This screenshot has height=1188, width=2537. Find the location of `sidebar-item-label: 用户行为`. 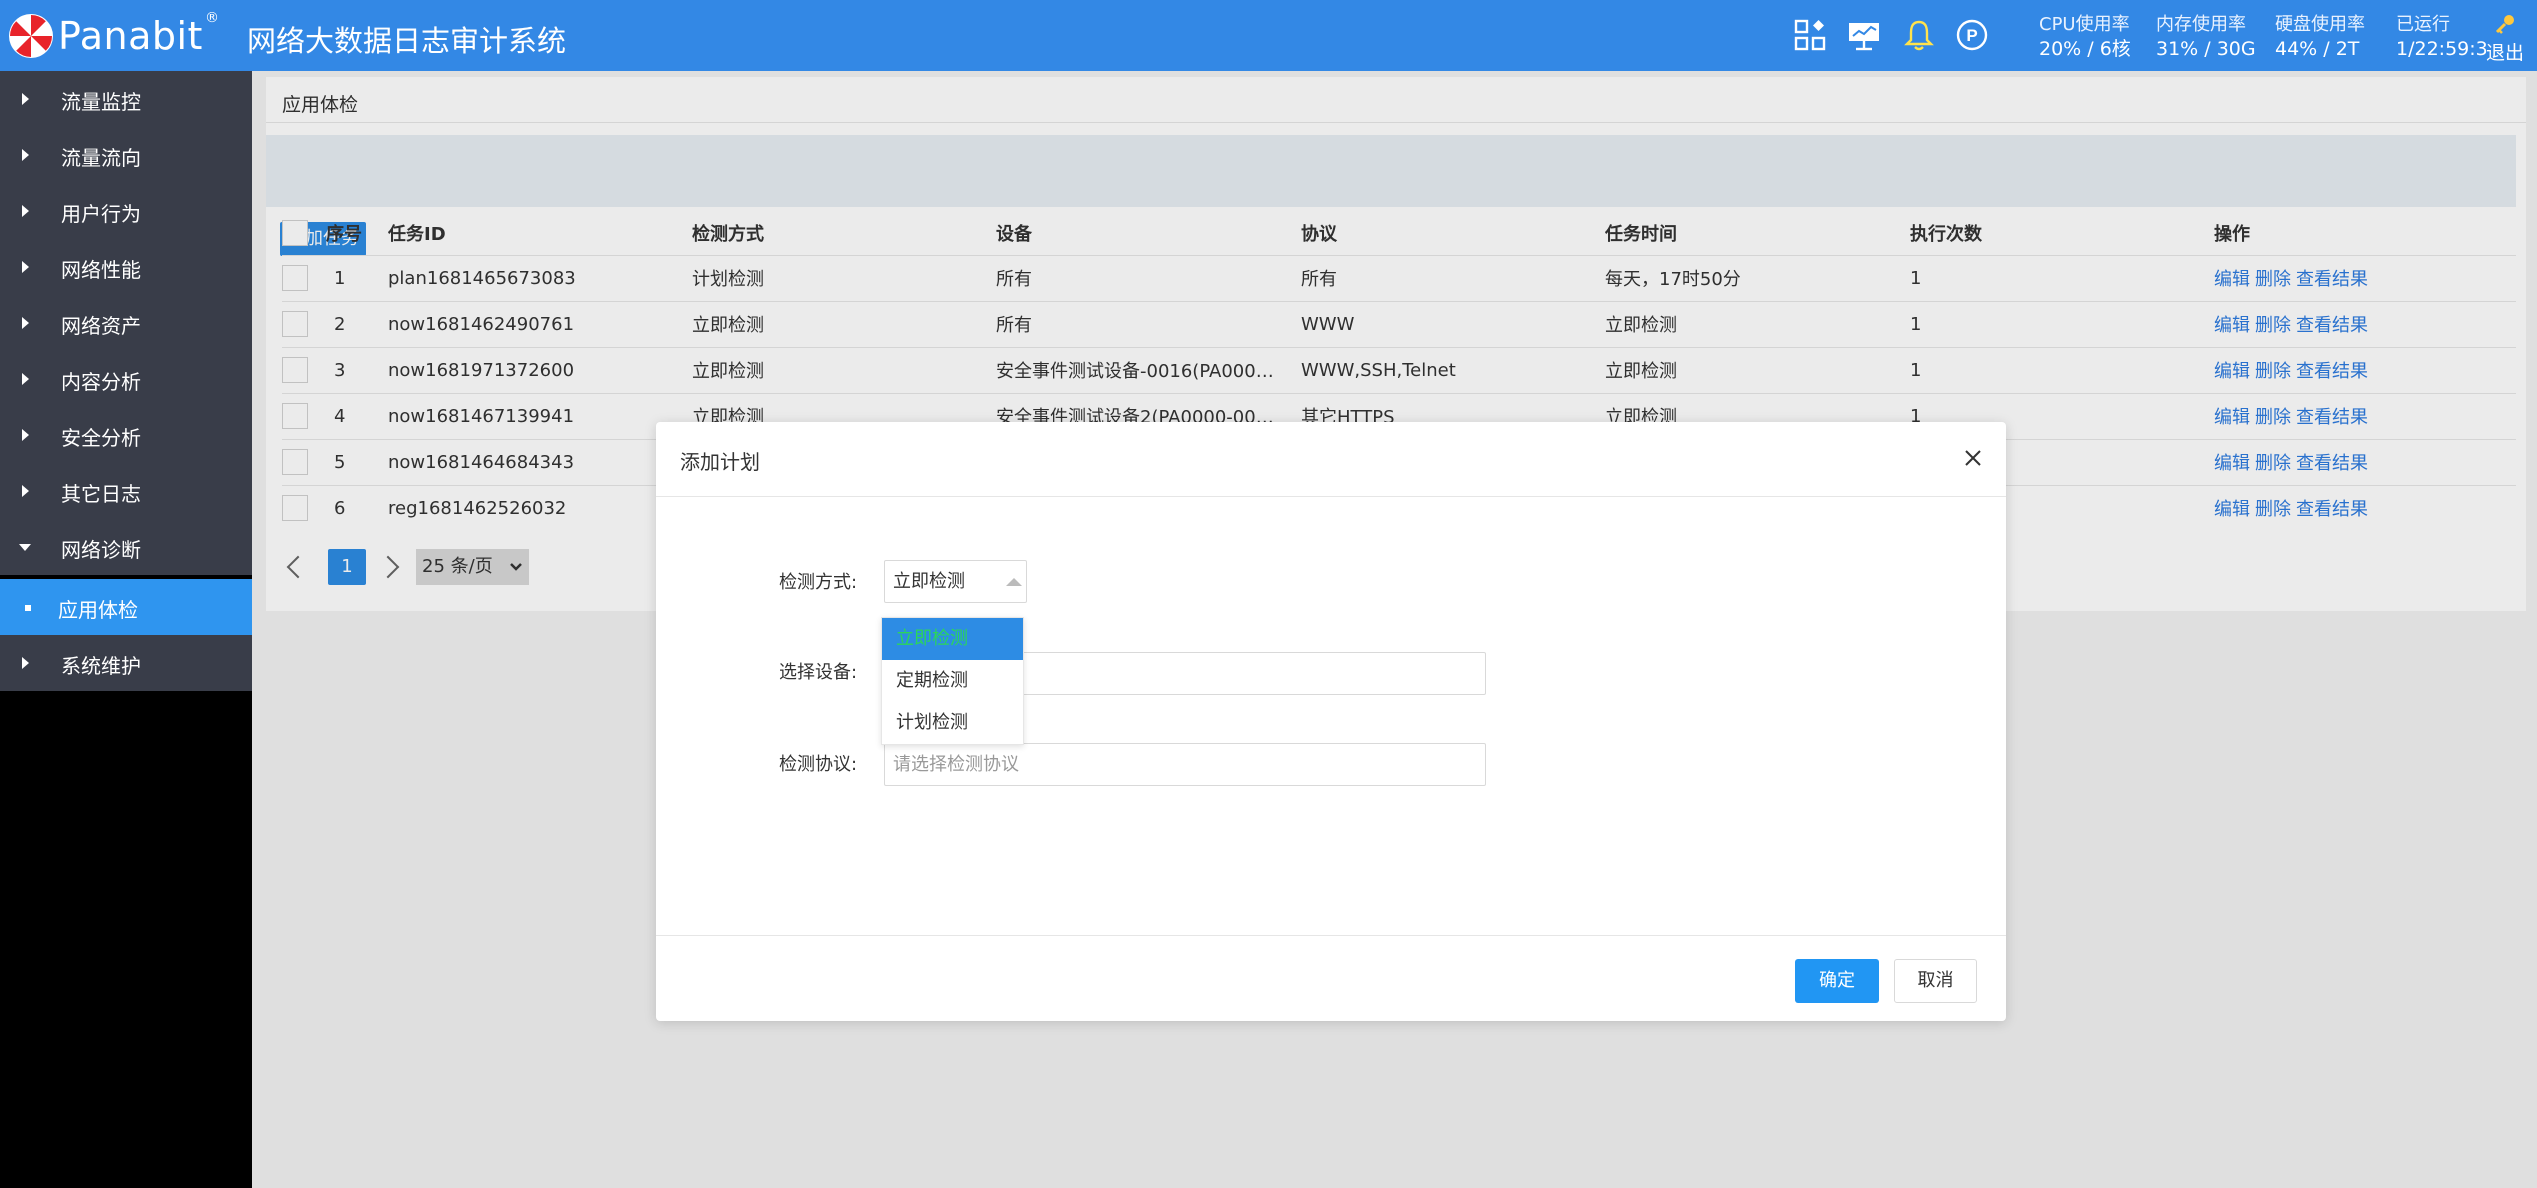

sidebar-item-label: 用户行为 is located at coordinates (101, 214).